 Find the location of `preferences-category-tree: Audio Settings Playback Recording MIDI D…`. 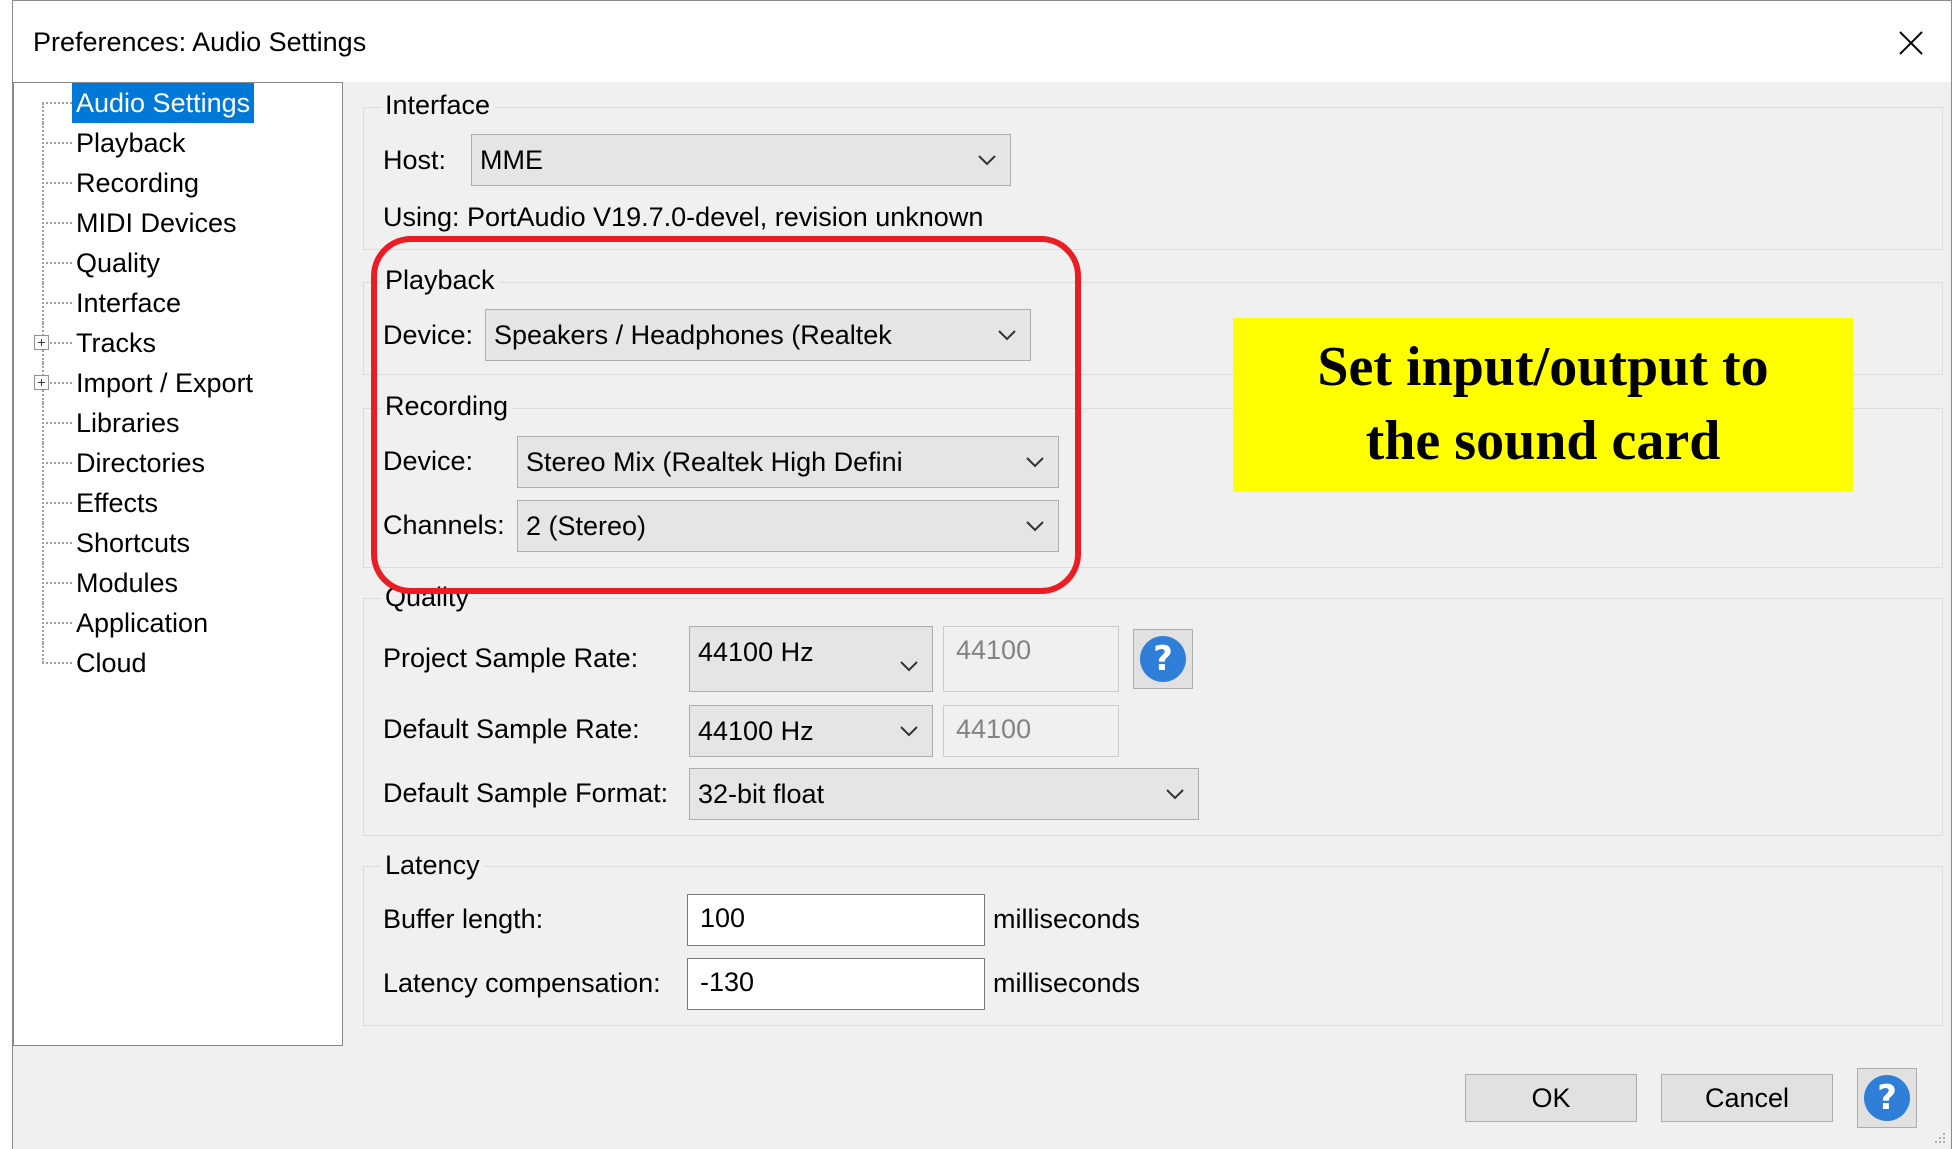

preferences-category-tree: Audio Settings Playback Recording MIDI D… is located at coordinates (178, 564).